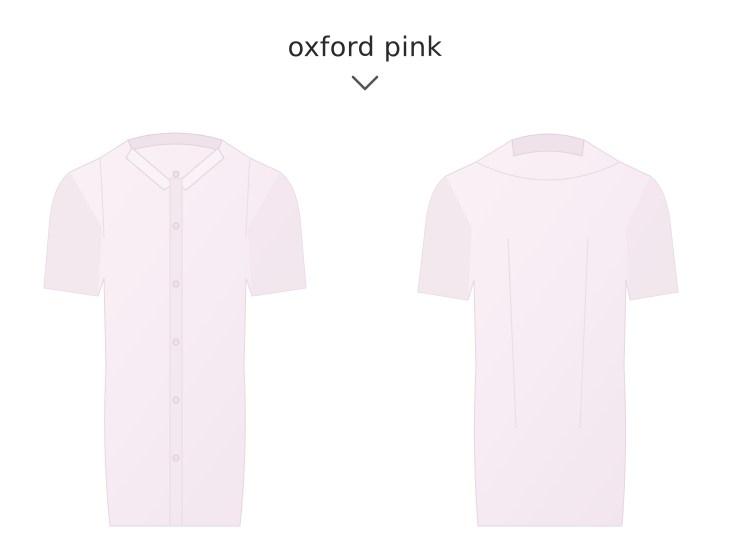 The image size is (730, 534). What do you see at coordinates (365, 83) in the screenshot?
I see `chevron-down-icon` at bounding box center [365, 83].